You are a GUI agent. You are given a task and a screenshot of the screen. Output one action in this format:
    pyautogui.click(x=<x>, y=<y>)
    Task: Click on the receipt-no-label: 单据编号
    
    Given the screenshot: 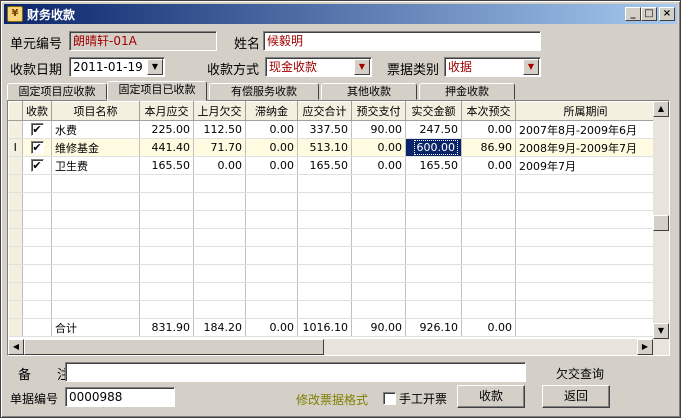 What is the action you would take?
    pyautogui.click(x=34, y=399)
    